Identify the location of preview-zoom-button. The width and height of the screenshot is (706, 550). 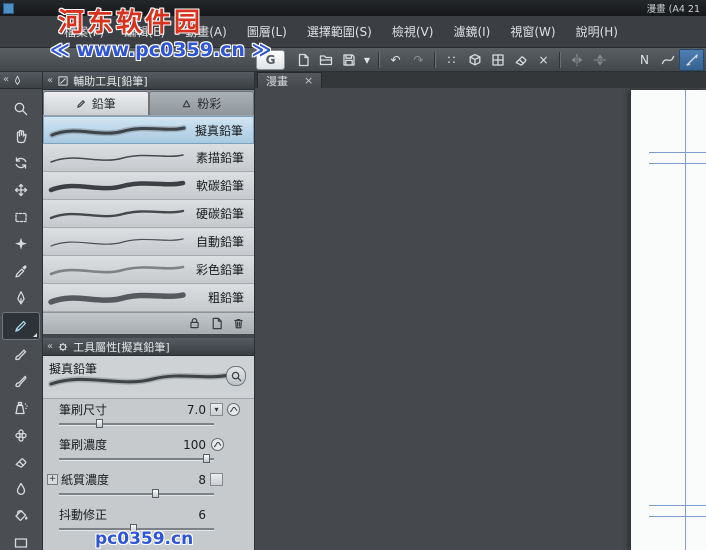
(236, 376).